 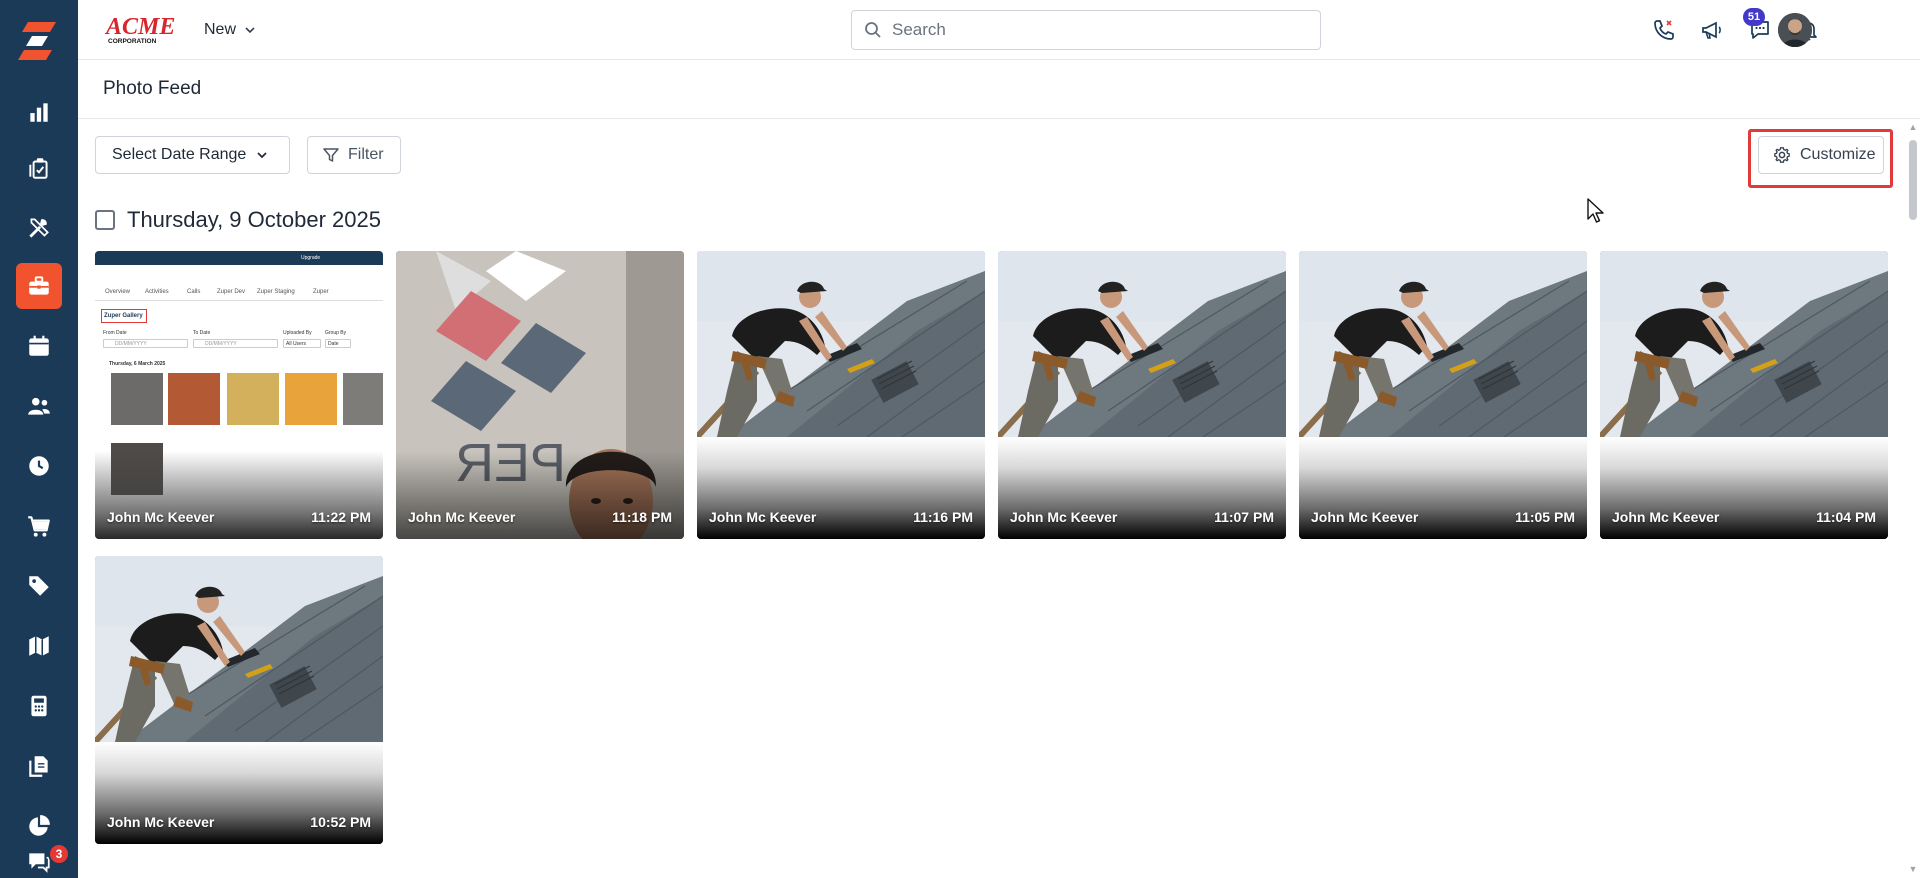 I want to click on global-search, so click(x=1086, y=30).